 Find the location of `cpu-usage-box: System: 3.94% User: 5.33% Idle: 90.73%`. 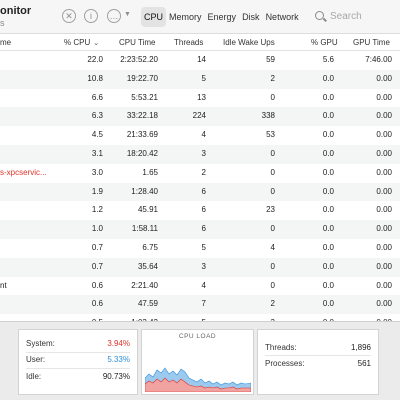

cpu-usage-box: System: 3.94% User: 5.33% Idle: 90.73% is located at coordinates (78, 362).